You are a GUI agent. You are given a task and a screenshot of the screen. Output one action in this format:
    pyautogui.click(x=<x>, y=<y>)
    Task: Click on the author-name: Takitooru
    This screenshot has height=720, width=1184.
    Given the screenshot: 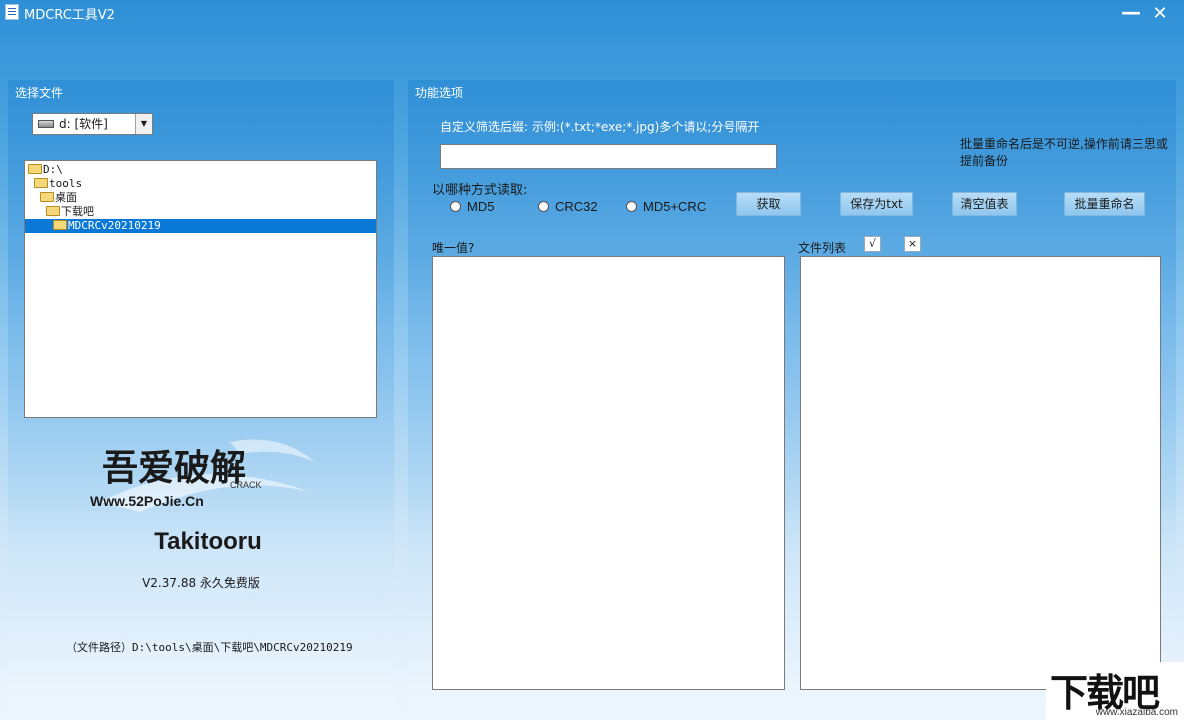 What is the action you would take?
    pyautogui.click(x=208, y=541)
    